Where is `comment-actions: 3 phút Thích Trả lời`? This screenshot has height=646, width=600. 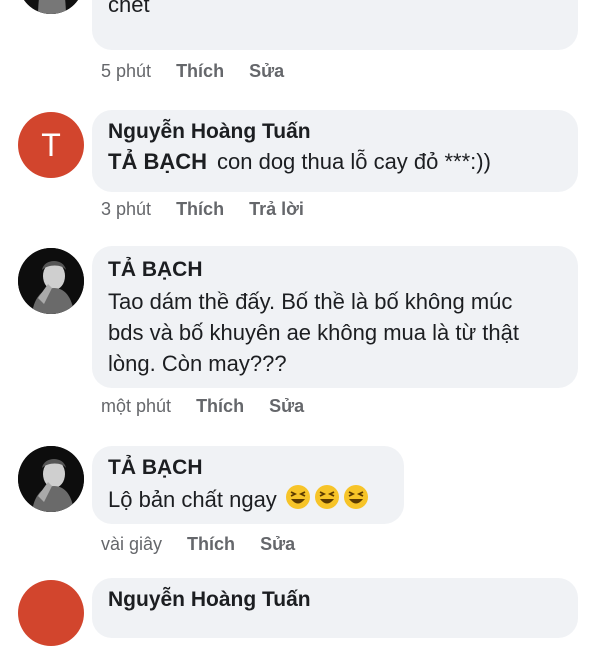 comment-actions: 3 phút Thích Trả lời is located at coordinates (212, 209).